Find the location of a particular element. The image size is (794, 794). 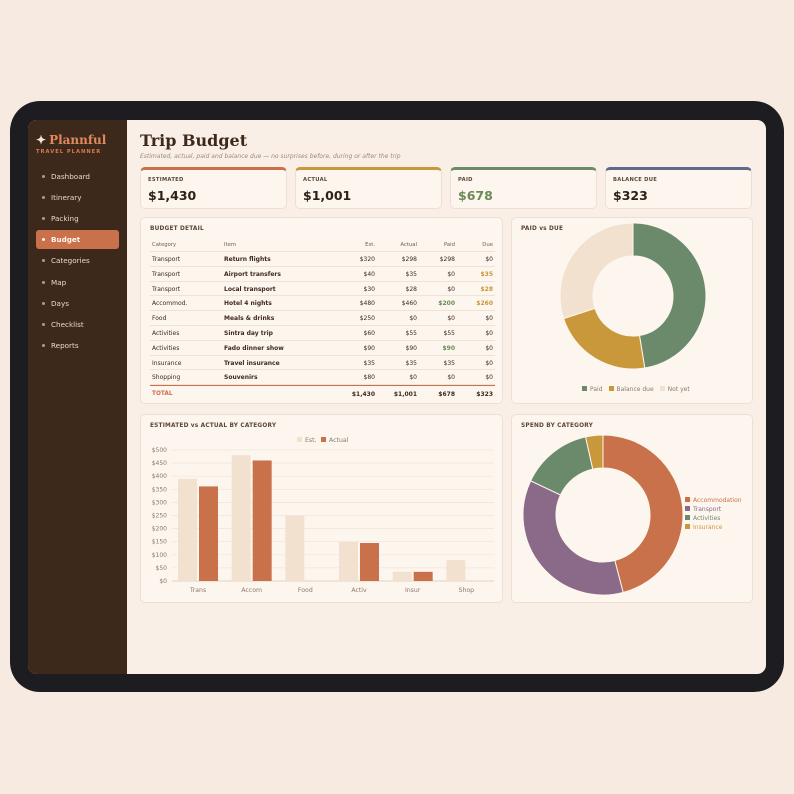

slice-paid is located at coordinates (669, 295).